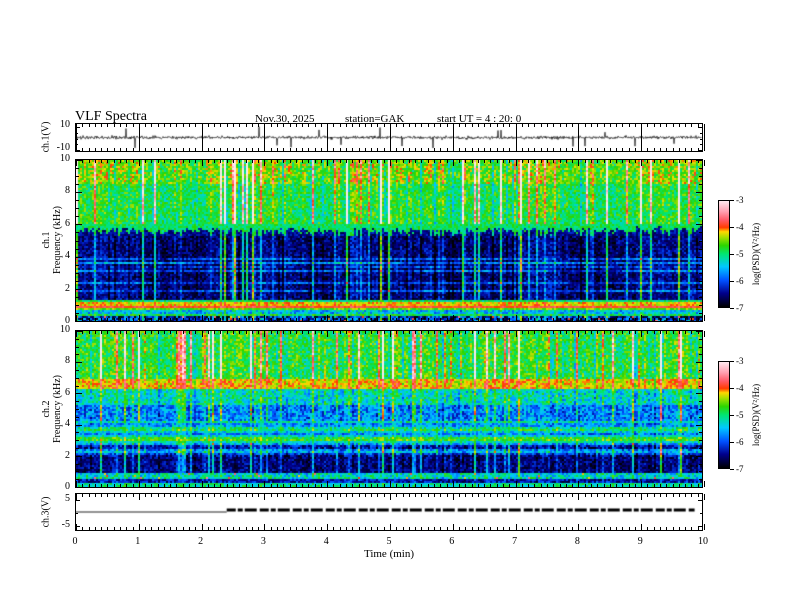 Image resolution: width=792 pixels, height=612 pixels. Describe the element at coordinates (740, 200) in the screenshot. I see `colorbar-tick-label: -3` at that location.